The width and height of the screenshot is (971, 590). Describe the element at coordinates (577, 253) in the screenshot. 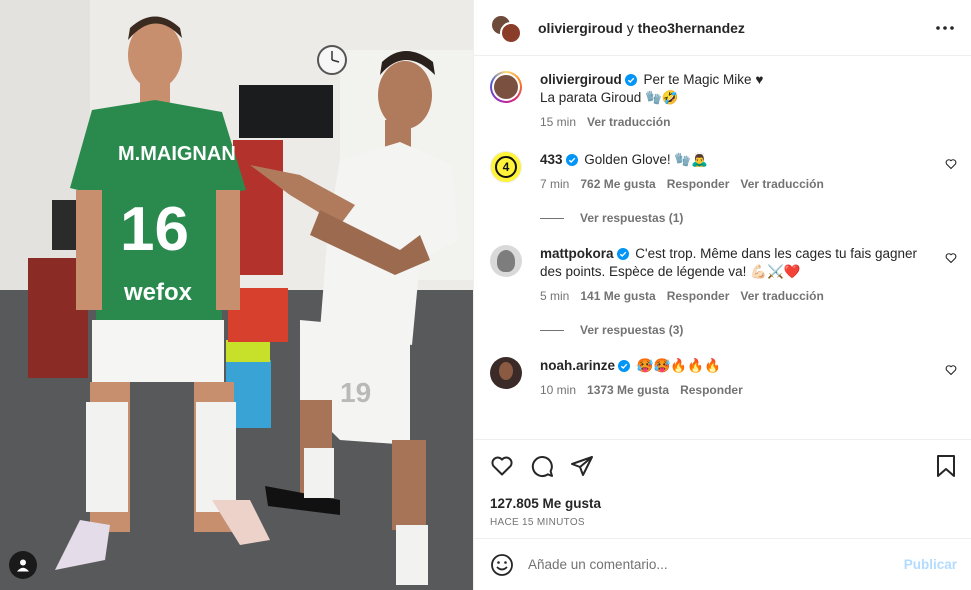

I see `comment-username: mattpokora` at that location.